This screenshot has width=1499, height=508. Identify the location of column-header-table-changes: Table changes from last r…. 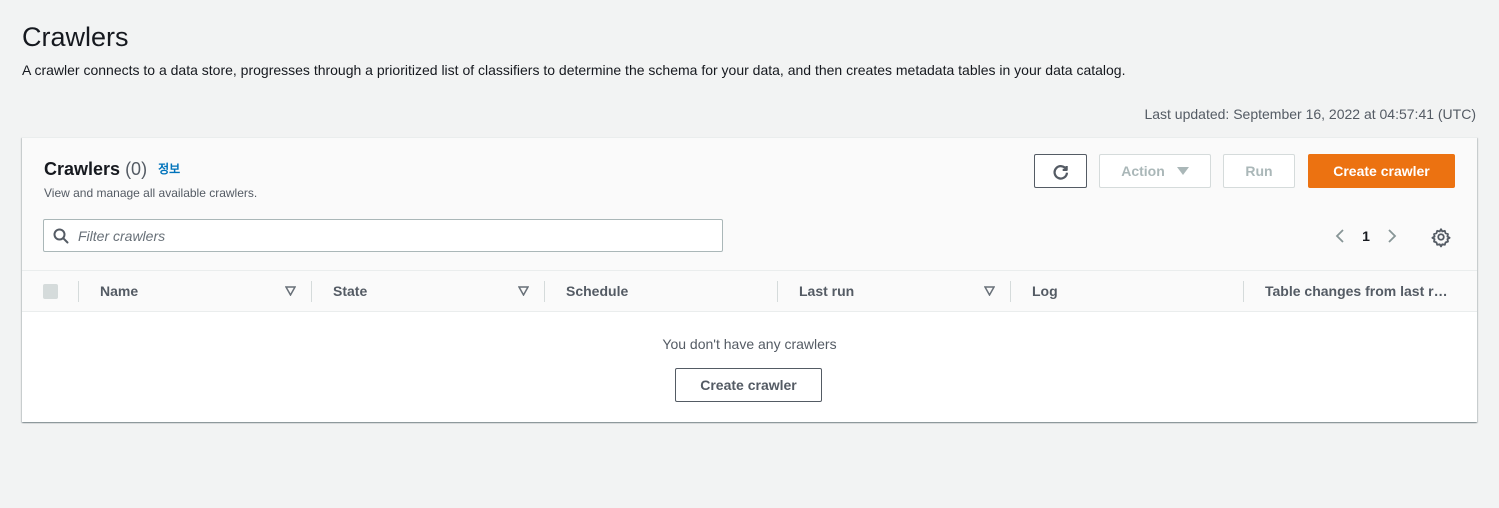
(1365, 291).